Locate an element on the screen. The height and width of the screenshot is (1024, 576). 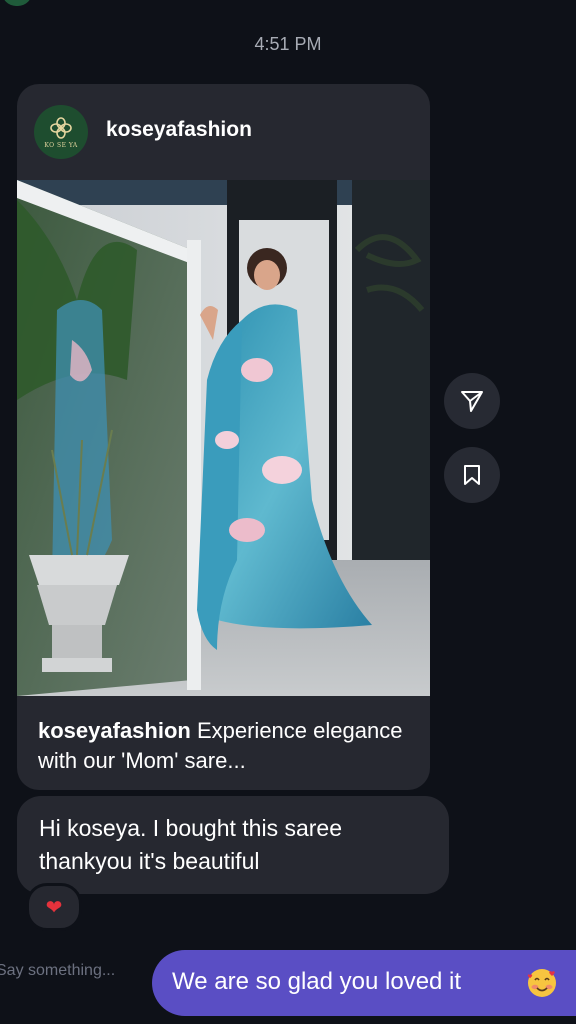
logo-wordmark: KO SE YA is located at coordinates (61, 145).